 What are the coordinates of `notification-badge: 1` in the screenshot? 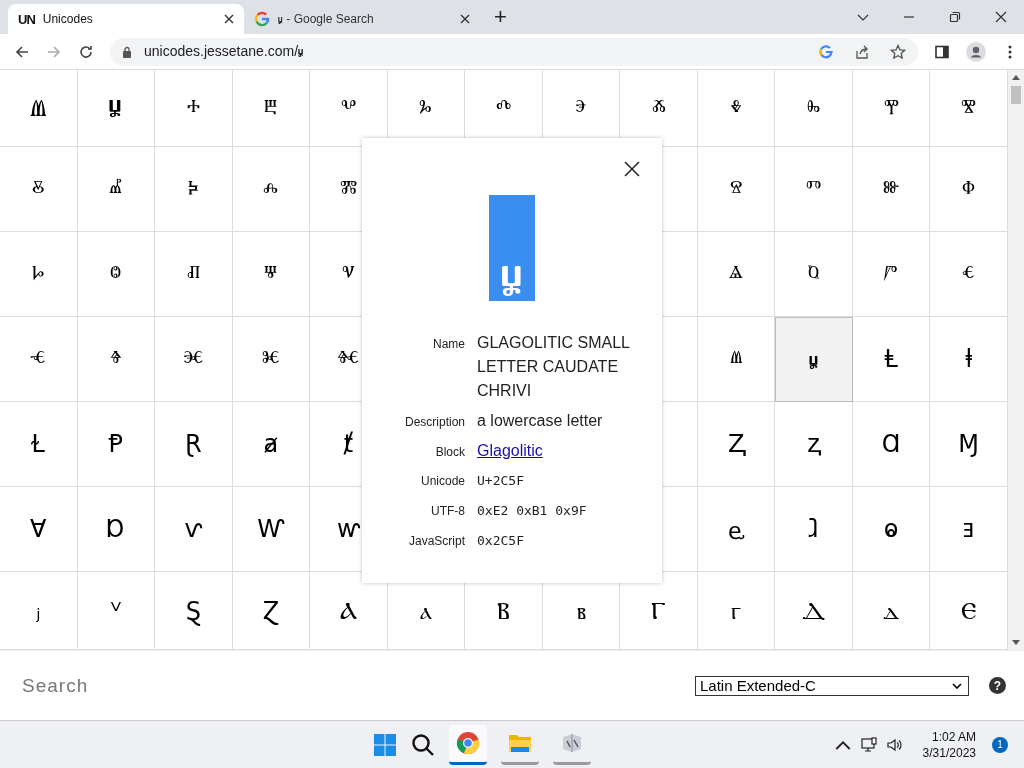 It's located at (1000, 744).